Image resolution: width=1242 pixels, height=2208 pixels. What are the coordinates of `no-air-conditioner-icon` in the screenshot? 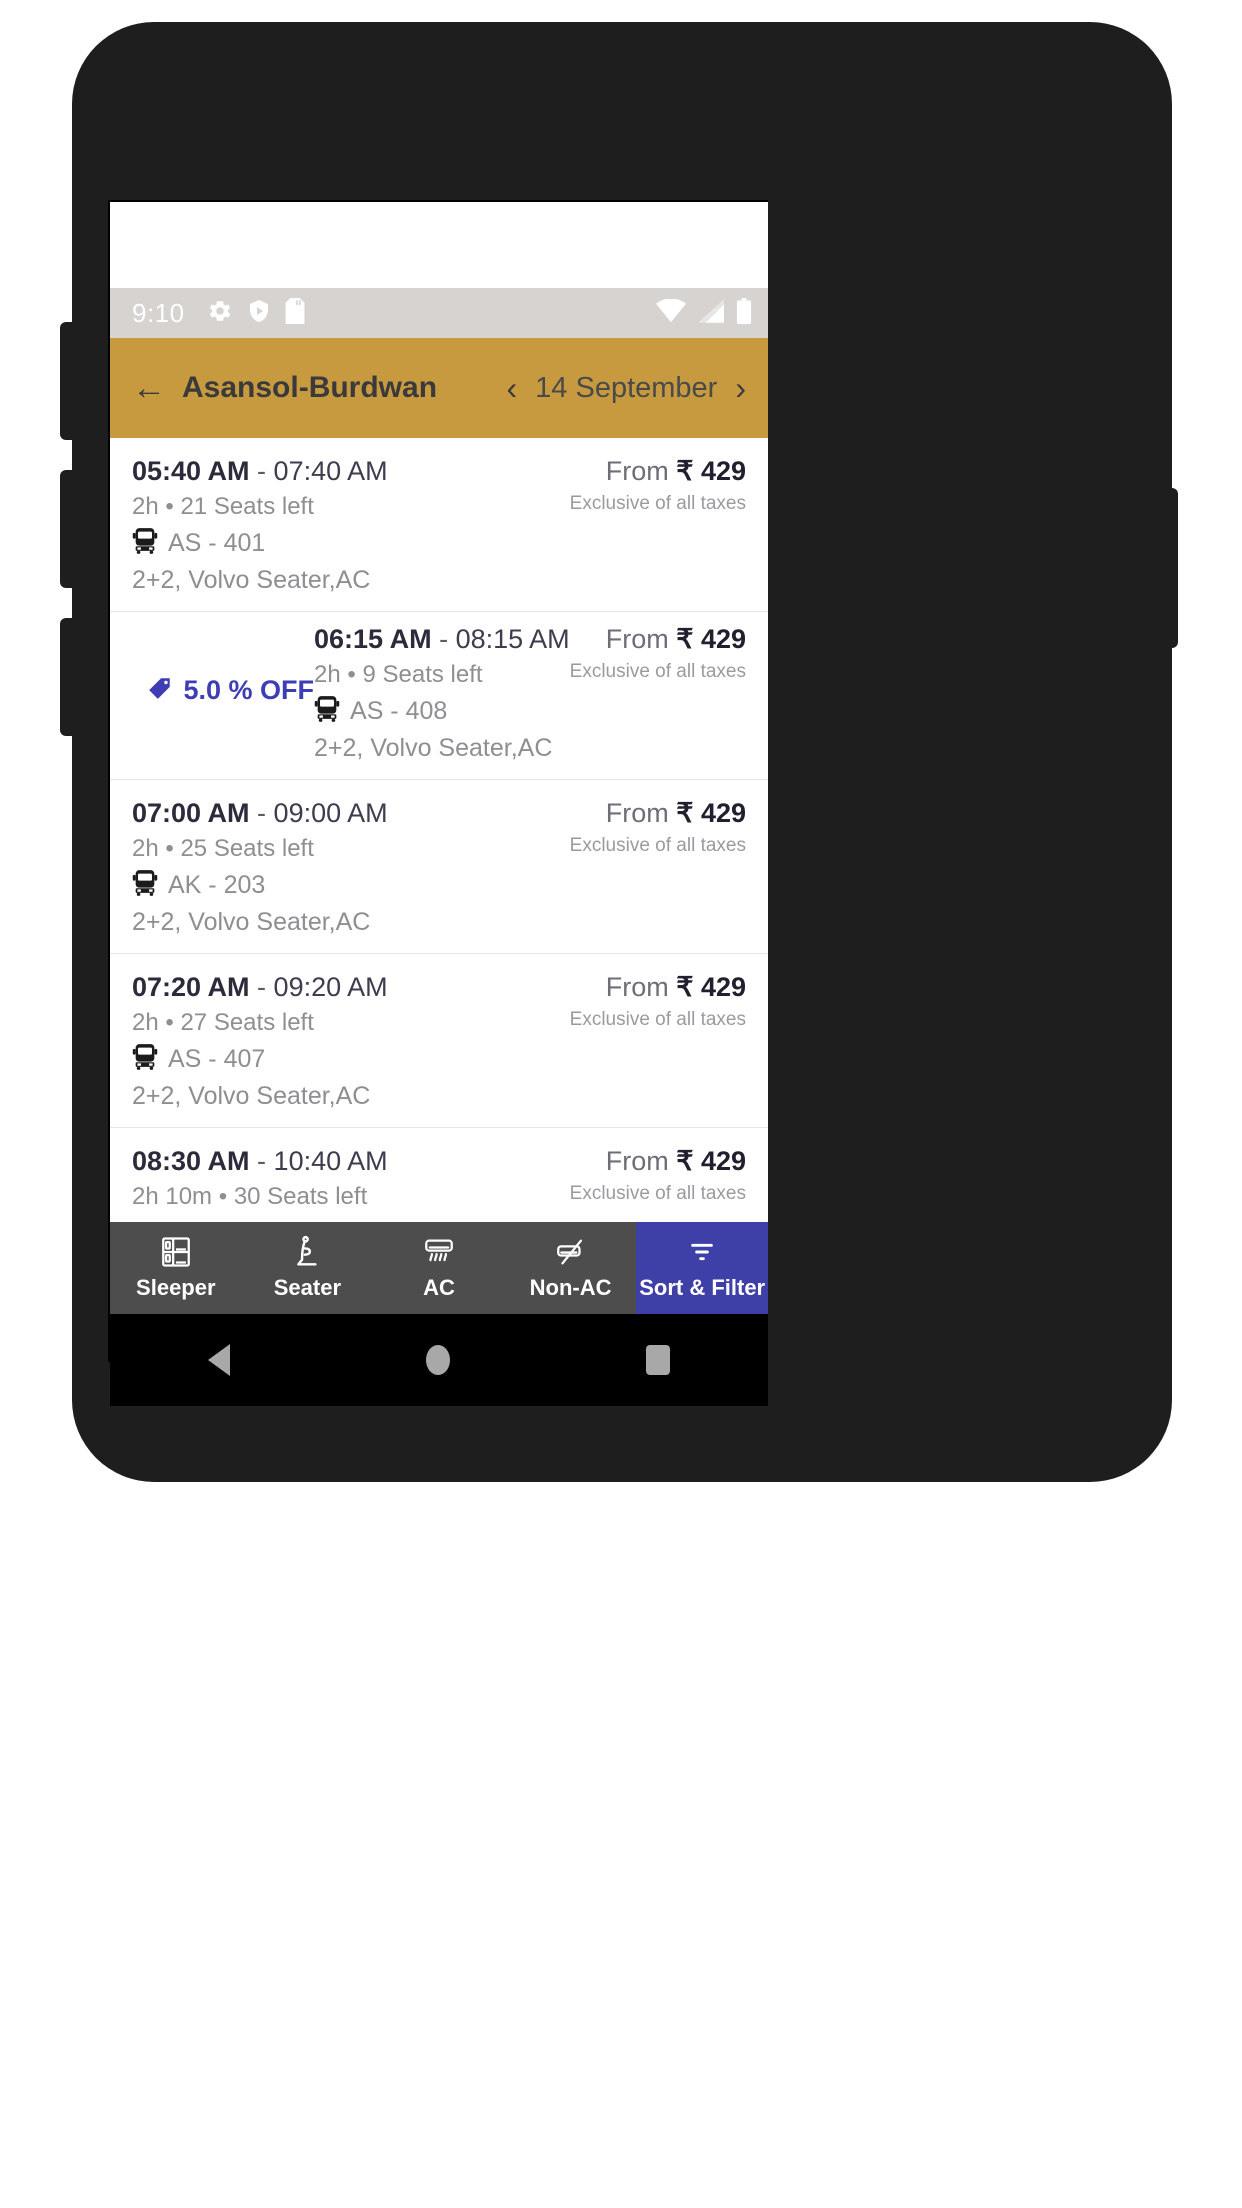 It's located at (571, 1252).